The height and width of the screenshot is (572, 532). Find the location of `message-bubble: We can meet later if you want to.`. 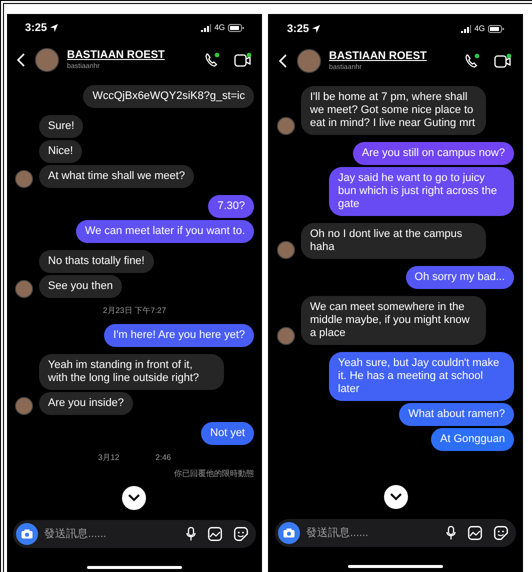

message-bubble: We can meet later if you want to. is located at coordinates (165, 231).